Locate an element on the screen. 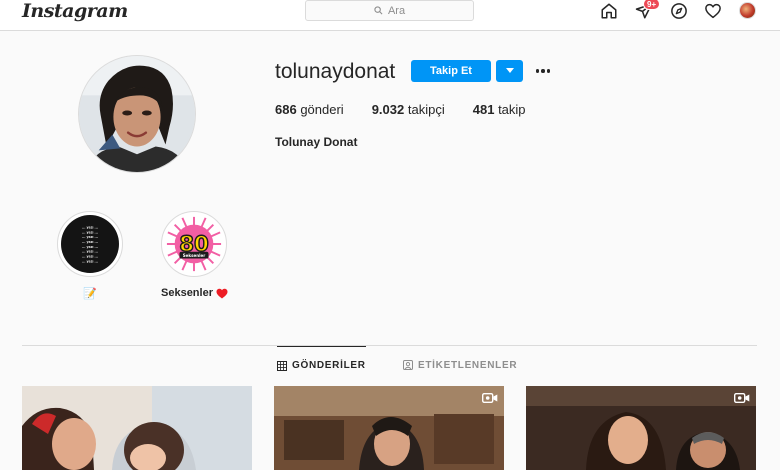 Image resolution: width=780 pixels, height=470 pixels. highlight-cover: 80 Seksenler is located at coordinates (194, 244).